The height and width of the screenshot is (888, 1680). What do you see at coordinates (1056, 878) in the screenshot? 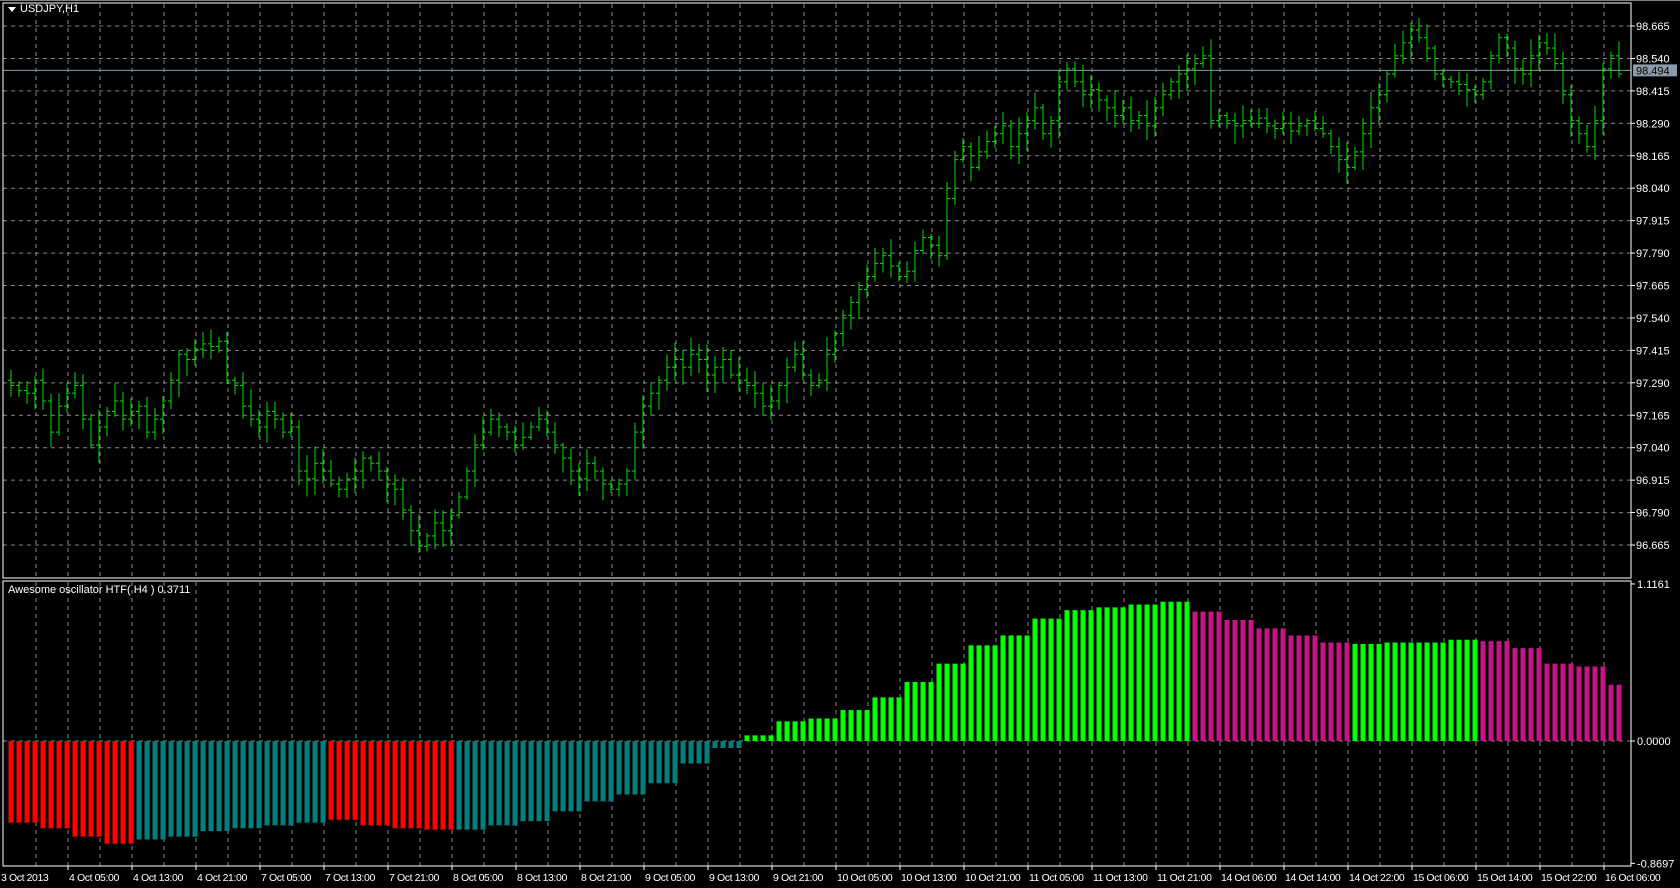
I see `time-axis-label: 11 Oct 05:00` at bounding box center [1056, 878].